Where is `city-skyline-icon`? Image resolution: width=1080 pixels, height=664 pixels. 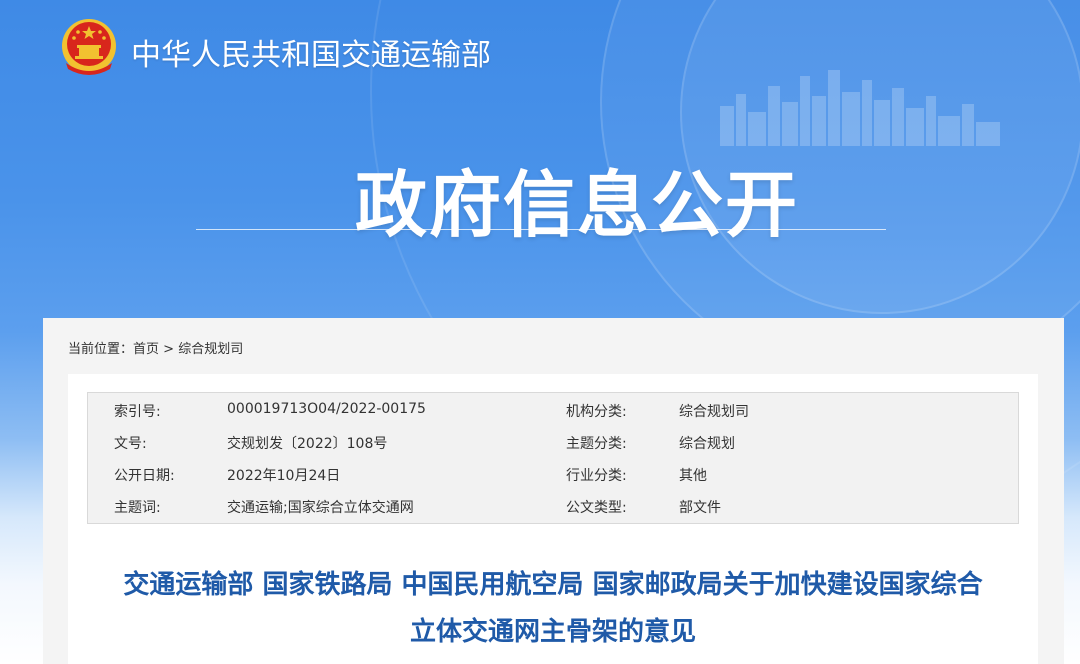
city-skyline-icon is located at coordinates (860, 108).